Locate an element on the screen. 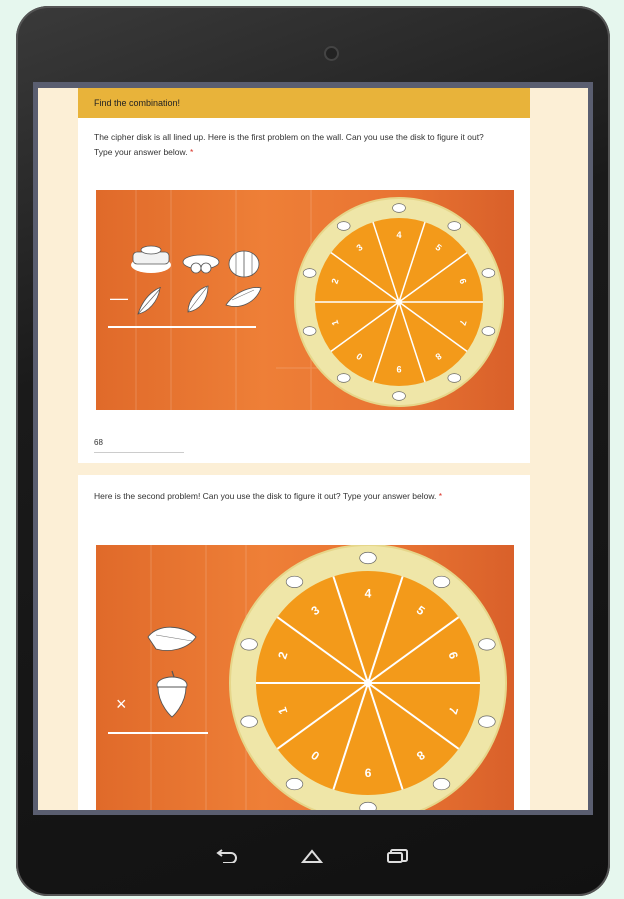 The width and height of the screenshot is (624, 899). operator-symbol-1: — is located at coordinates (119, 298).